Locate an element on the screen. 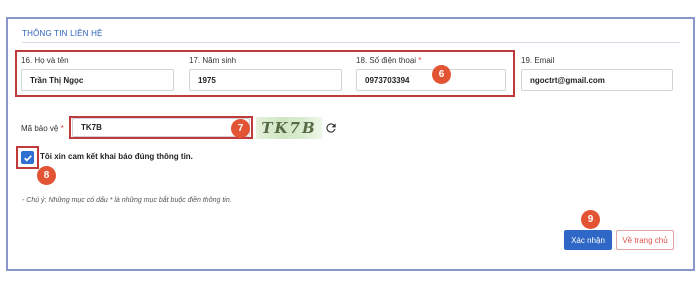  check-icon is located at coordinates (27, 158).